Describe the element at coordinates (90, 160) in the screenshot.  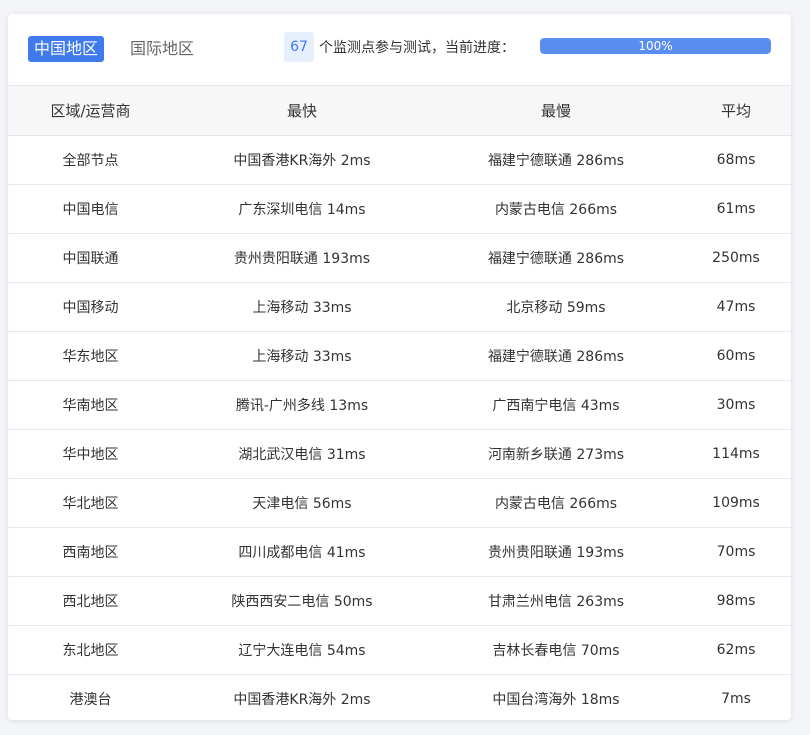
I see `cell-region: 全部节点` at that location.